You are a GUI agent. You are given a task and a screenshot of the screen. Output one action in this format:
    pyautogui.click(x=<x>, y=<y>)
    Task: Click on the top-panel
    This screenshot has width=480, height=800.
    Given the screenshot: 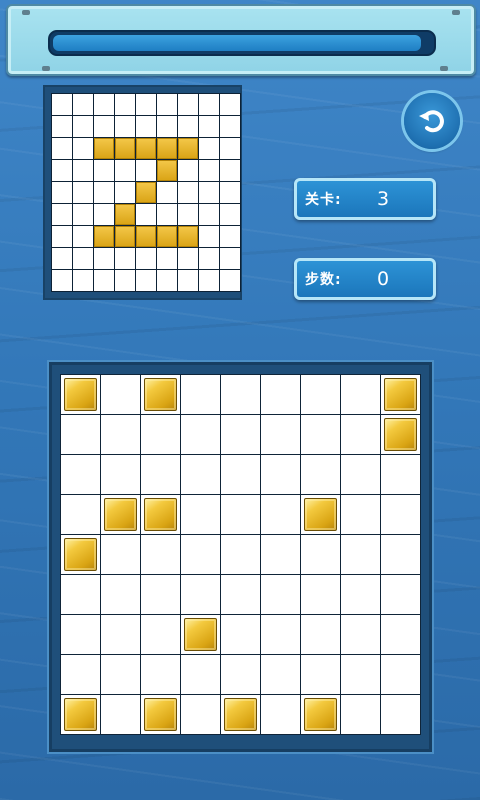 What is the action you would take?
    pyautogui.click(x=241, y=40)
    